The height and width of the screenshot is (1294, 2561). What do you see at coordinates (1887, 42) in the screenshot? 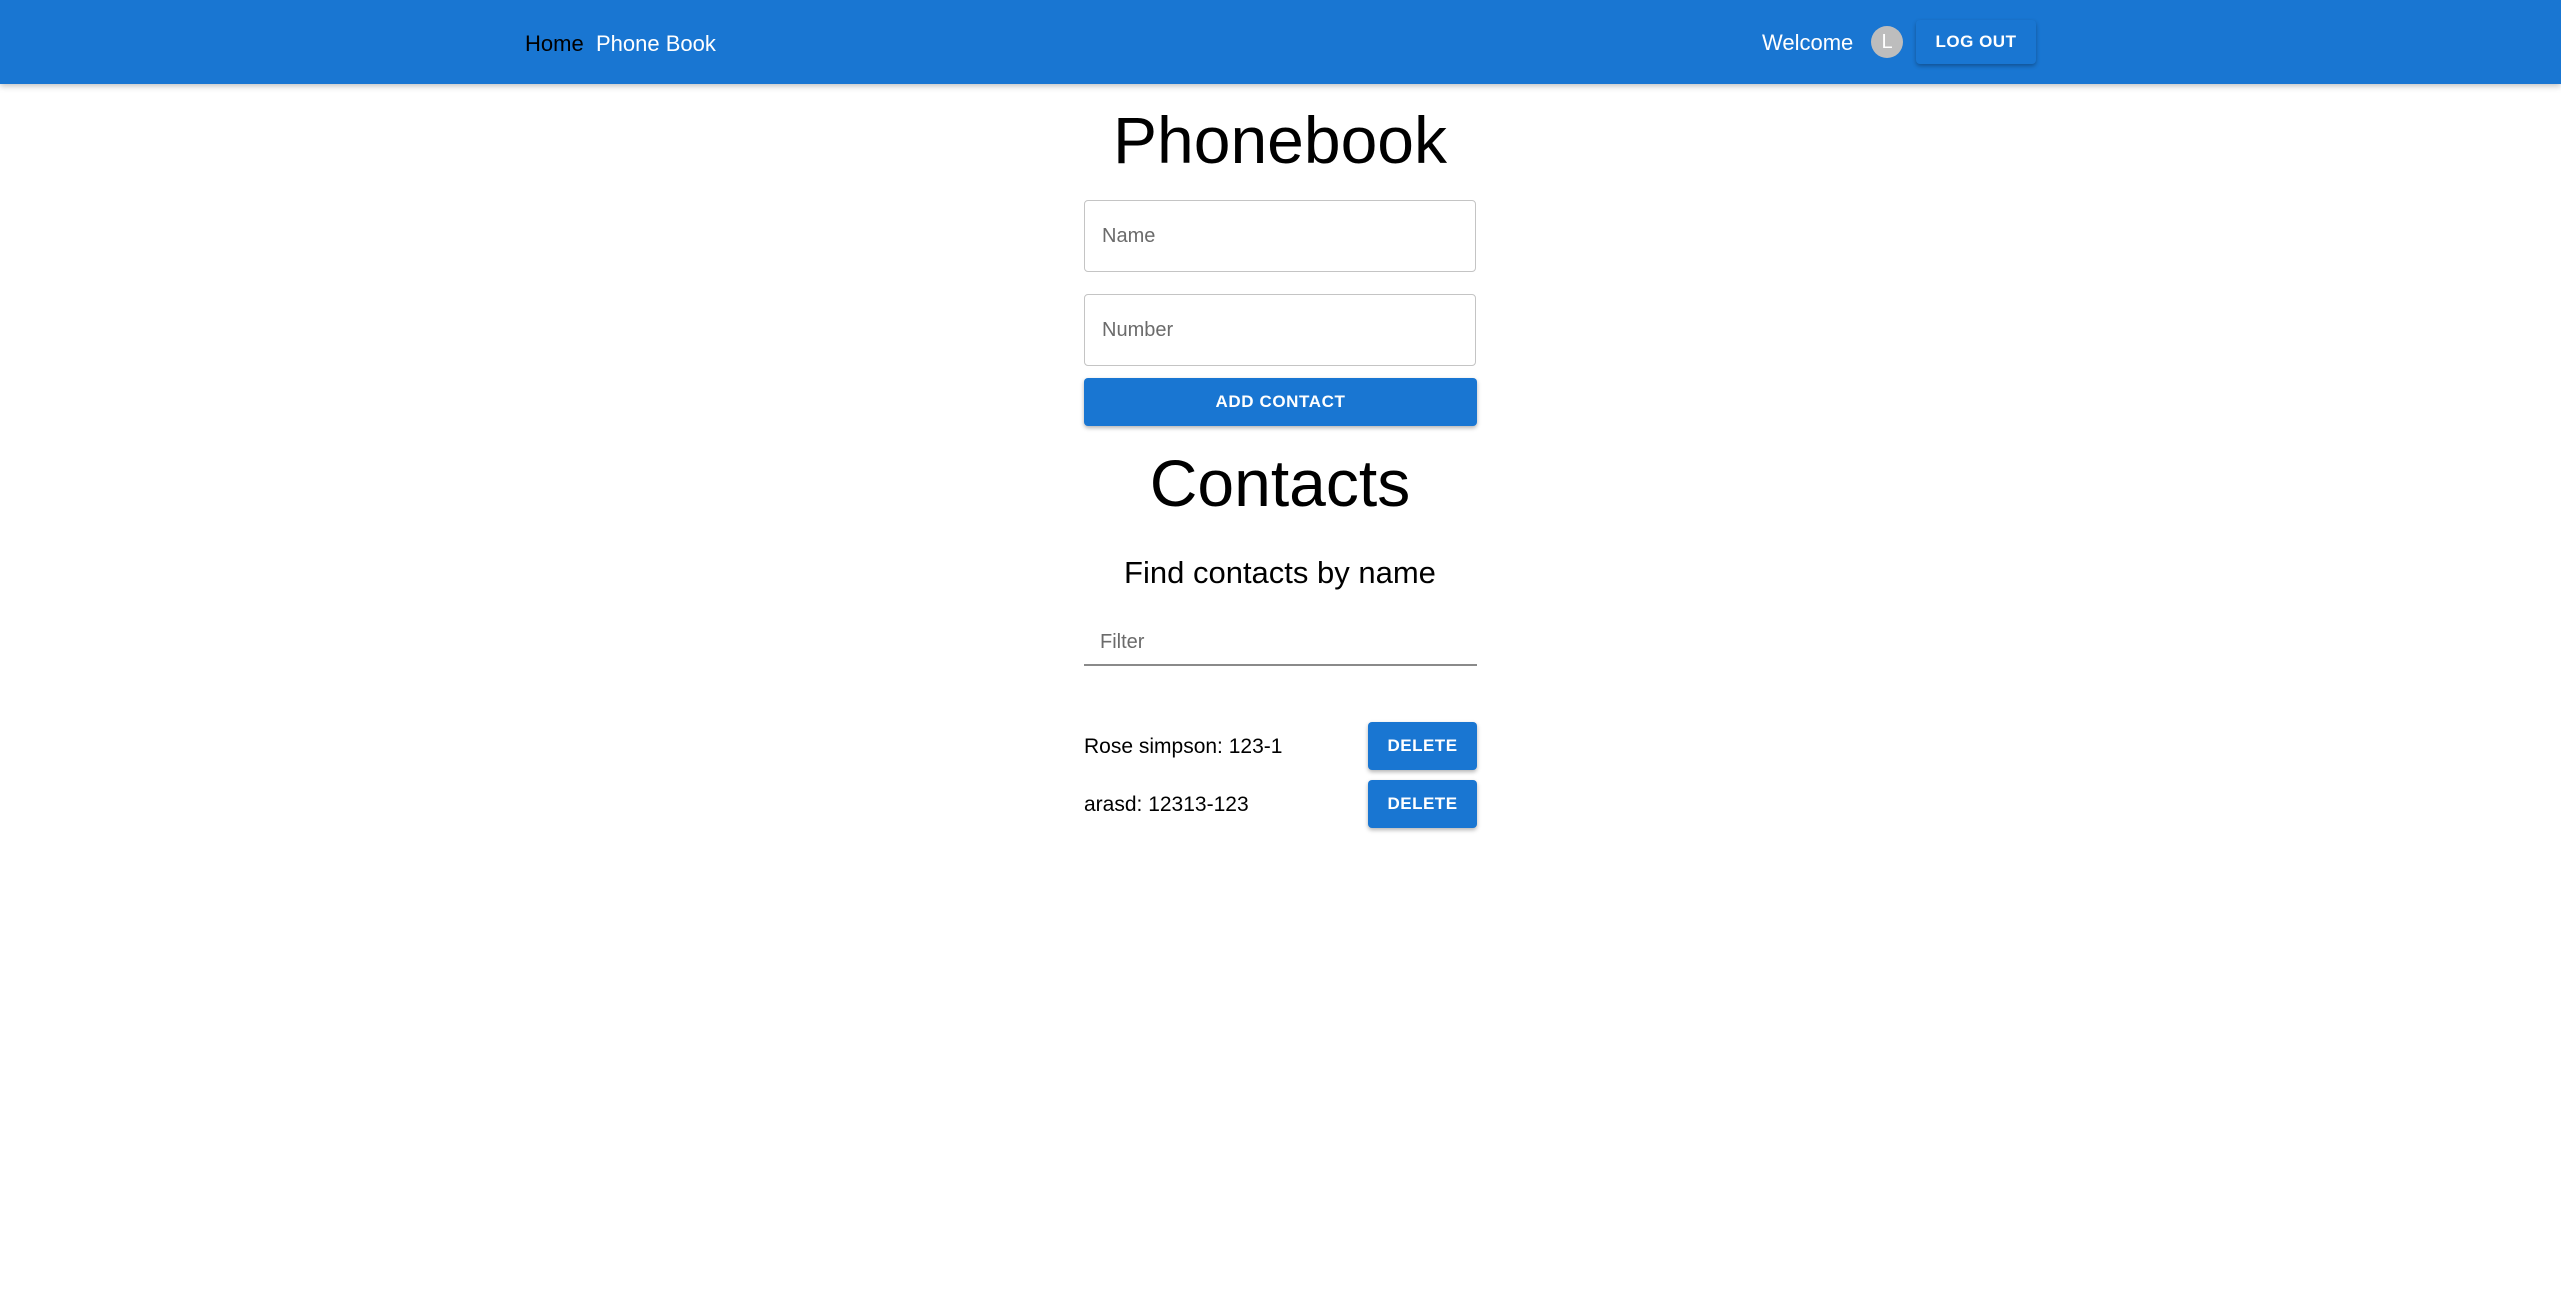
I see `avatar: L` at bounding box center [1887, 42].